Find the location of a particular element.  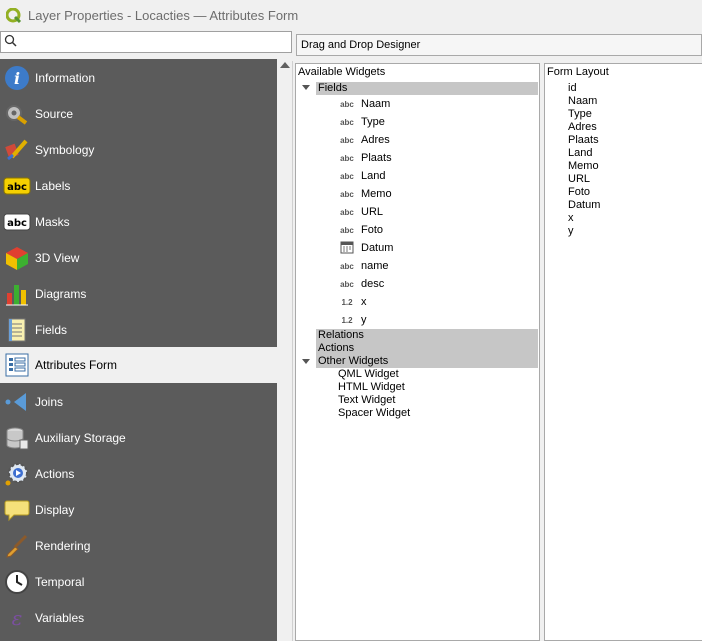

qgis-logo-icon is located at coordinates (14, 15).